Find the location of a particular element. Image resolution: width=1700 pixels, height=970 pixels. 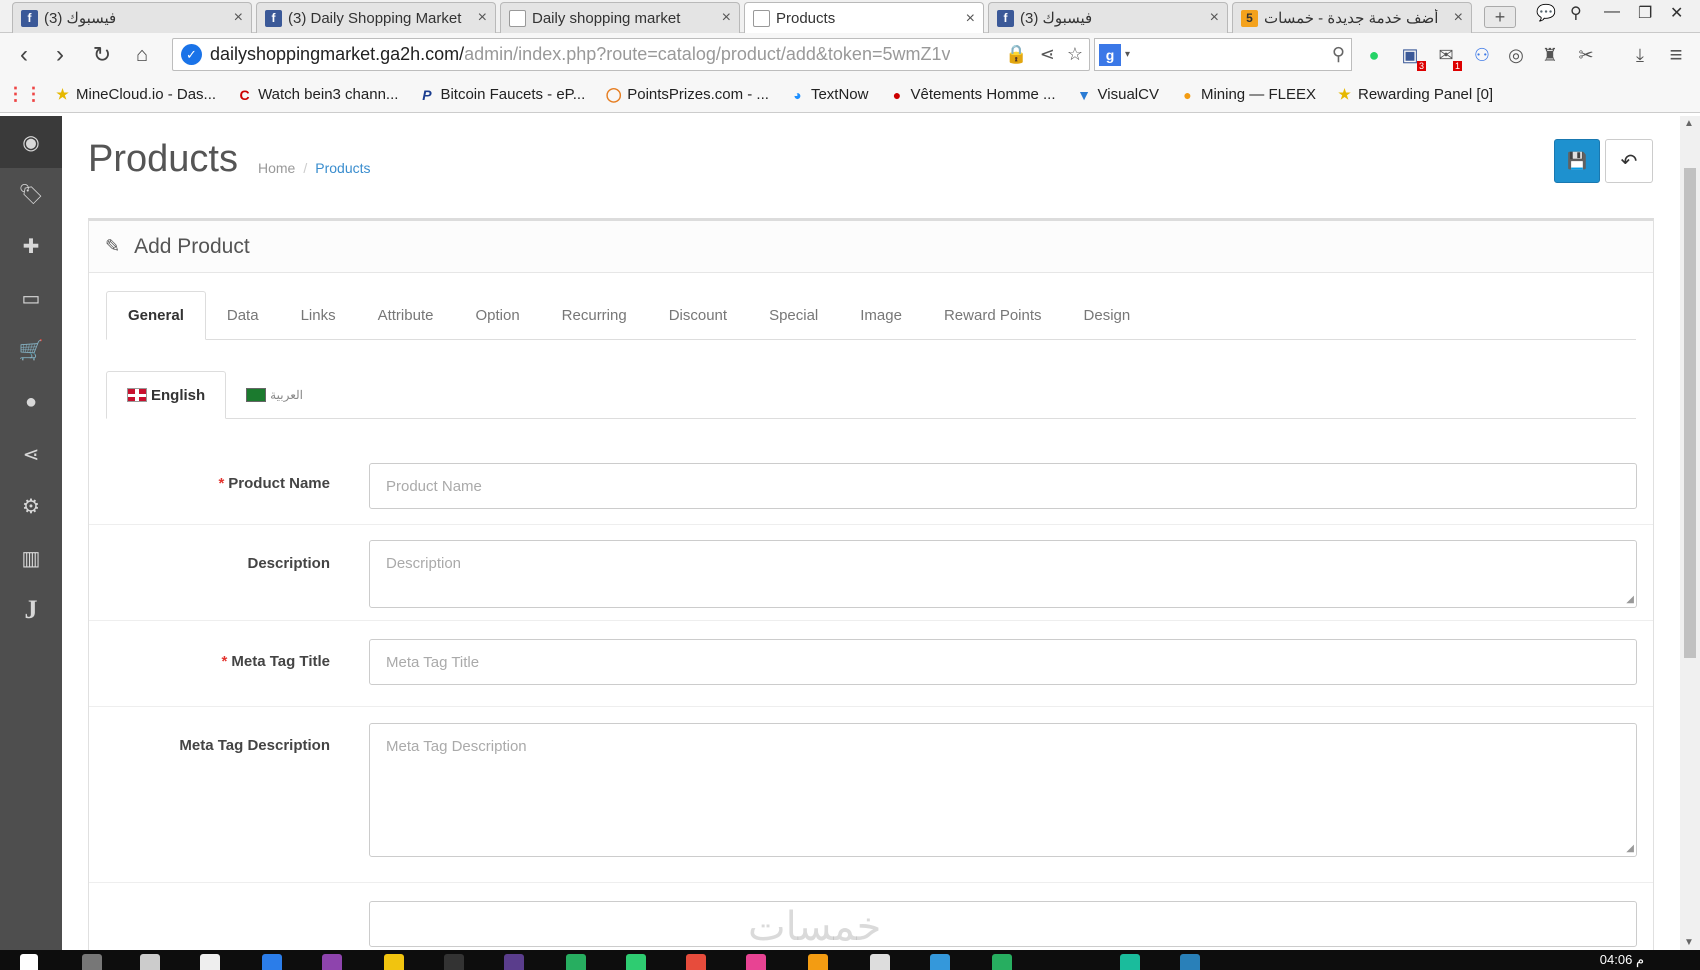

tab-reward-points: Reward Points is located at coordinates (993, 315).